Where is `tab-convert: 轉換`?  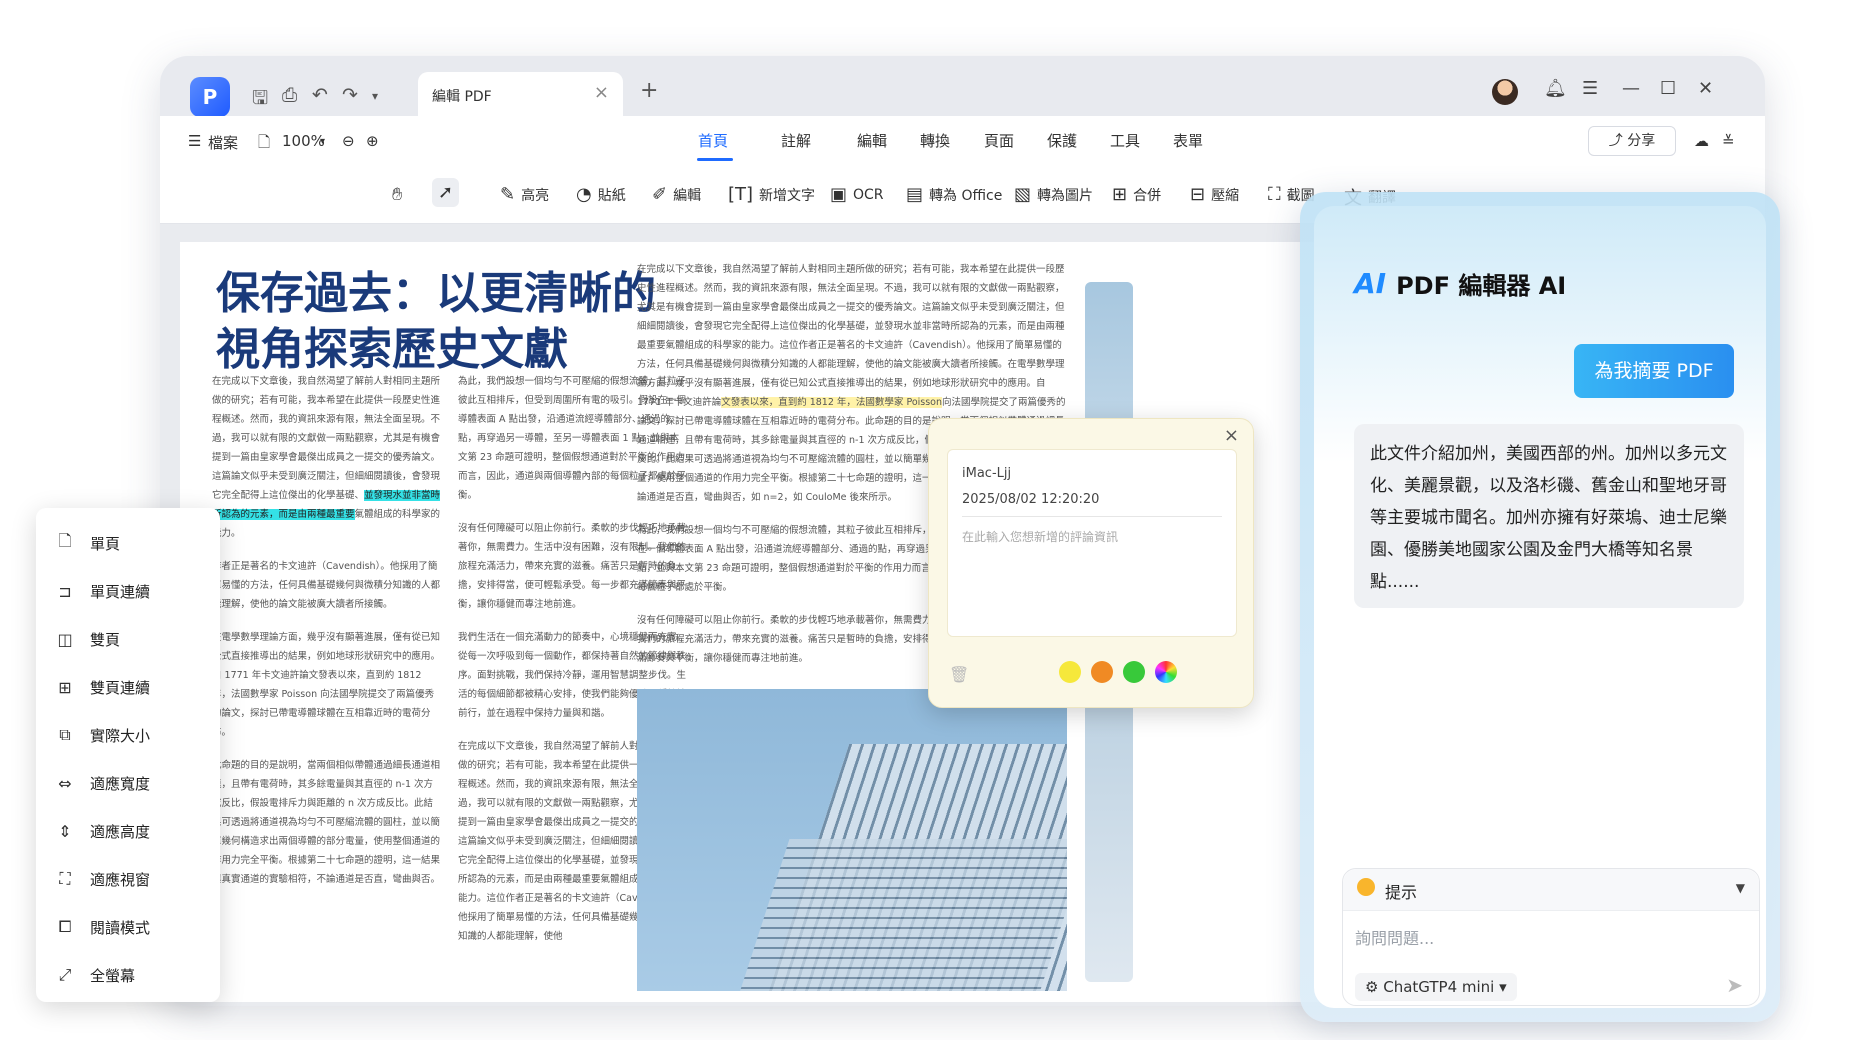 tab-convert: 轉換 is located at coordinates (935, 140).